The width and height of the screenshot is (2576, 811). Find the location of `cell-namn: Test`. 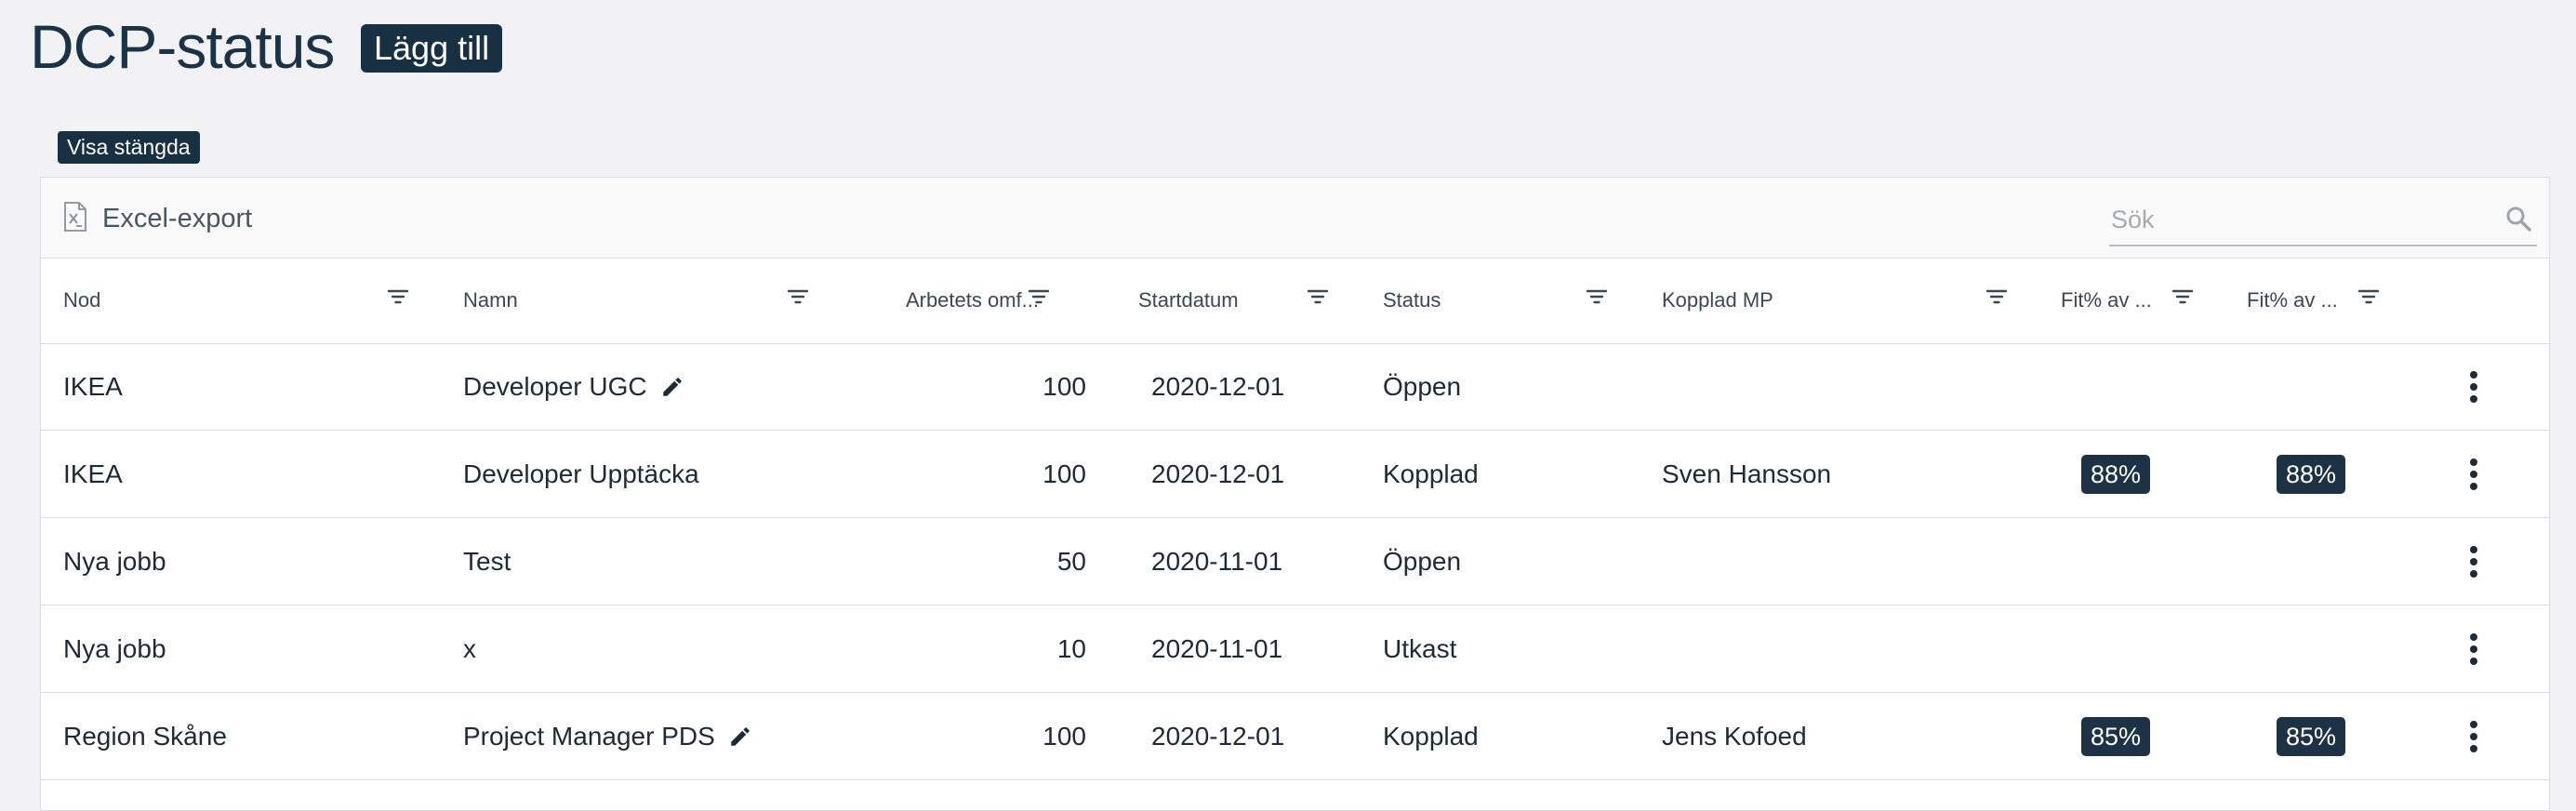

cell-namn: Test is located at coordinates (487, 561).